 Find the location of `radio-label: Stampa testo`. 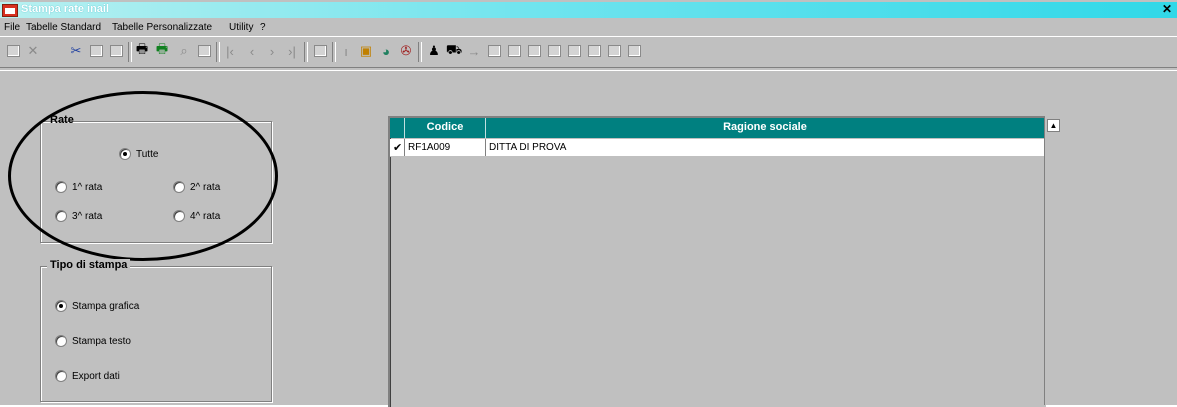

radio-label: Stampa testo is located at coordinates (101, 341).